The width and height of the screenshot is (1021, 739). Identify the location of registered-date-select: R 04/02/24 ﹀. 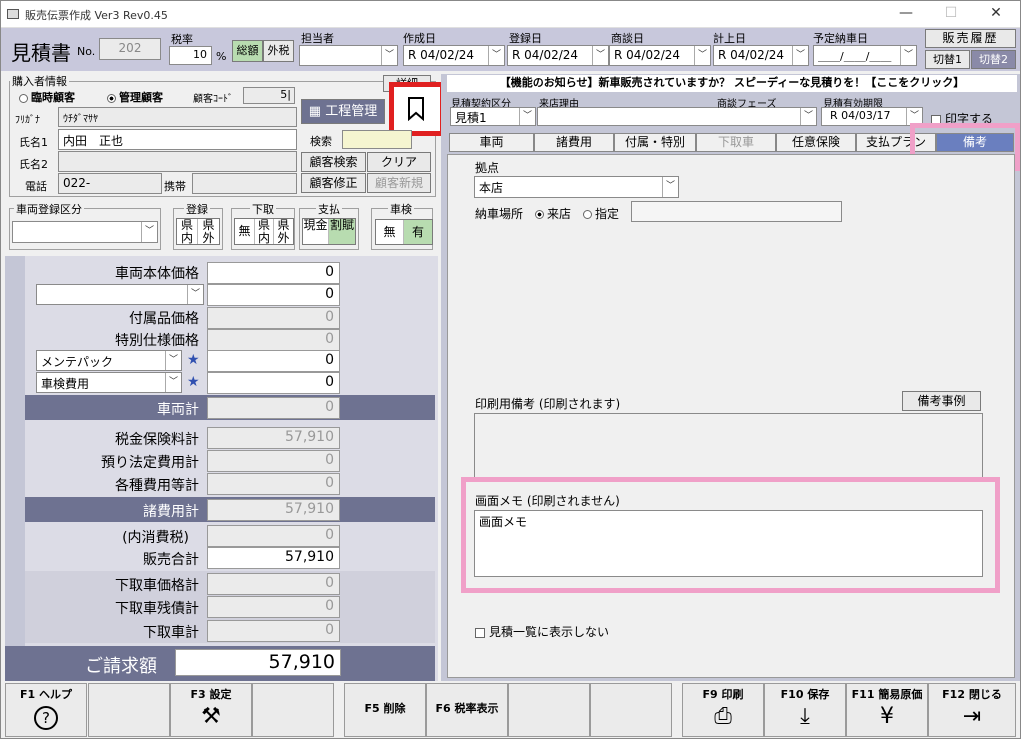
(558, 55).